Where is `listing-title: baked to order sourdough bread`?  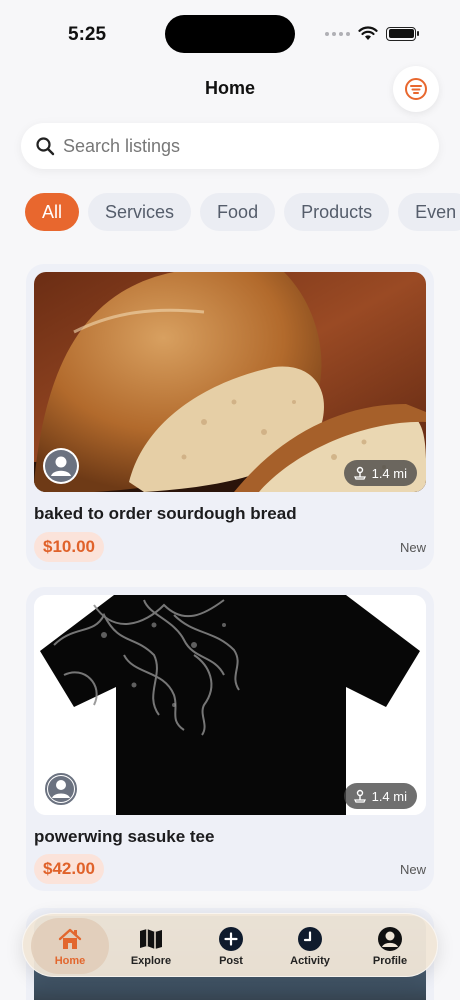
listing-title: baked to order sourdough bread is located at coordinates (165, 514).